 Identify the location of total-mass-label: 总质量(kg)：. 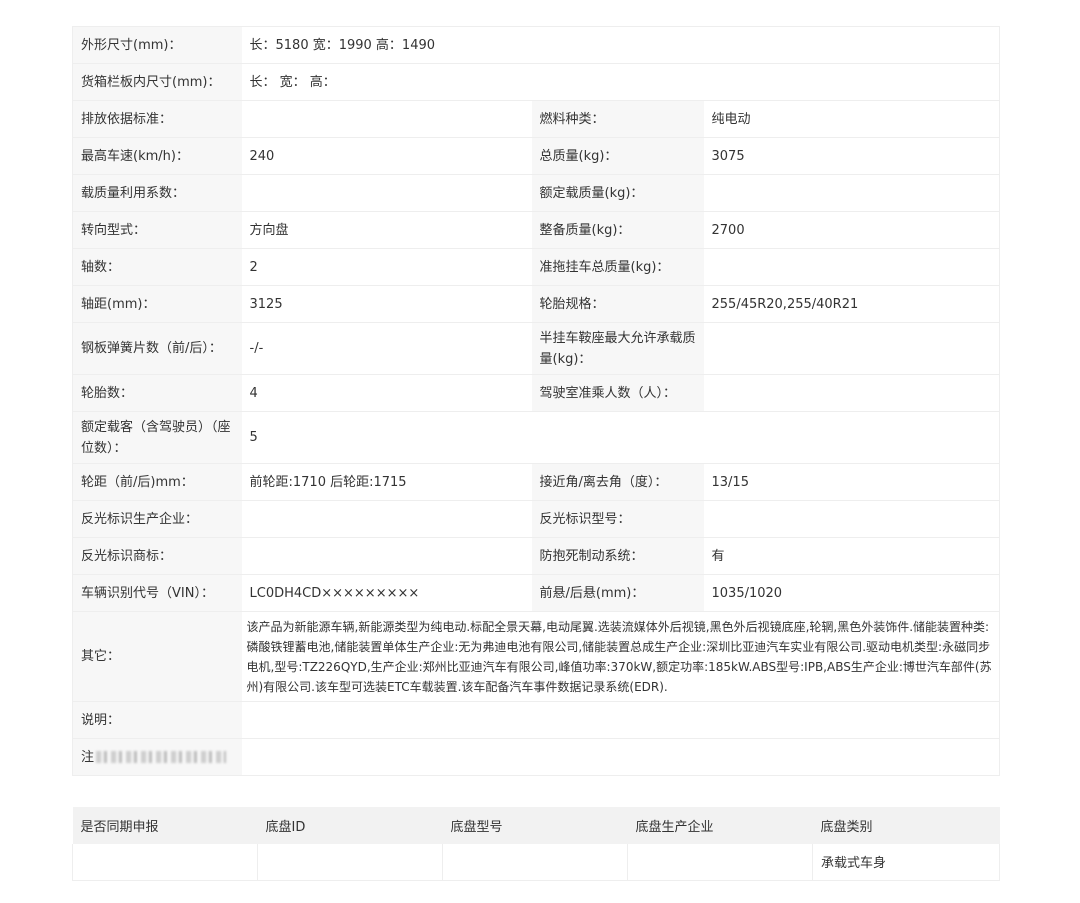
(617, 156).